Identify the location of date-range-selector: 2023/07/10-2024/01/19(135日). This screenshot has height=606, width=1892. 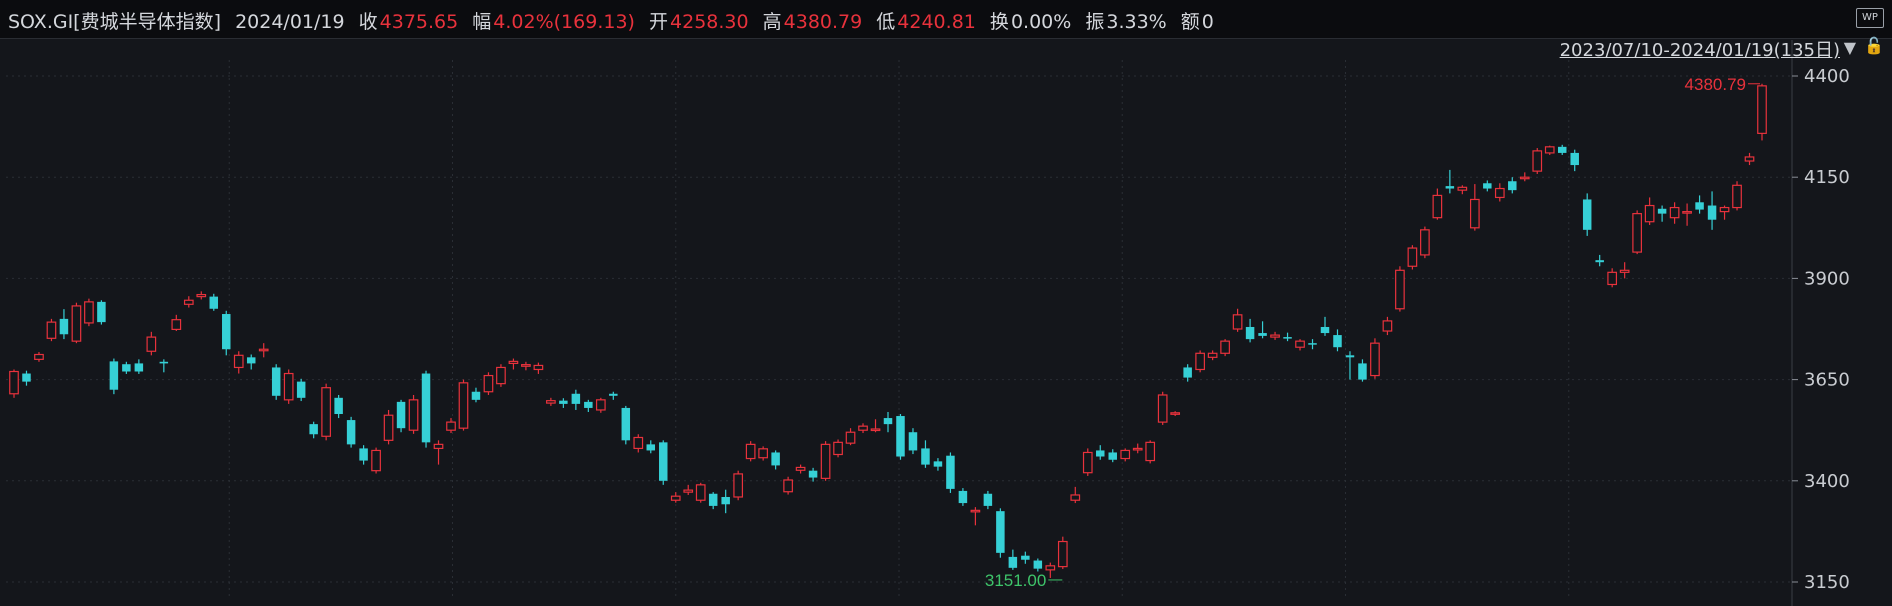
(1700, 49).